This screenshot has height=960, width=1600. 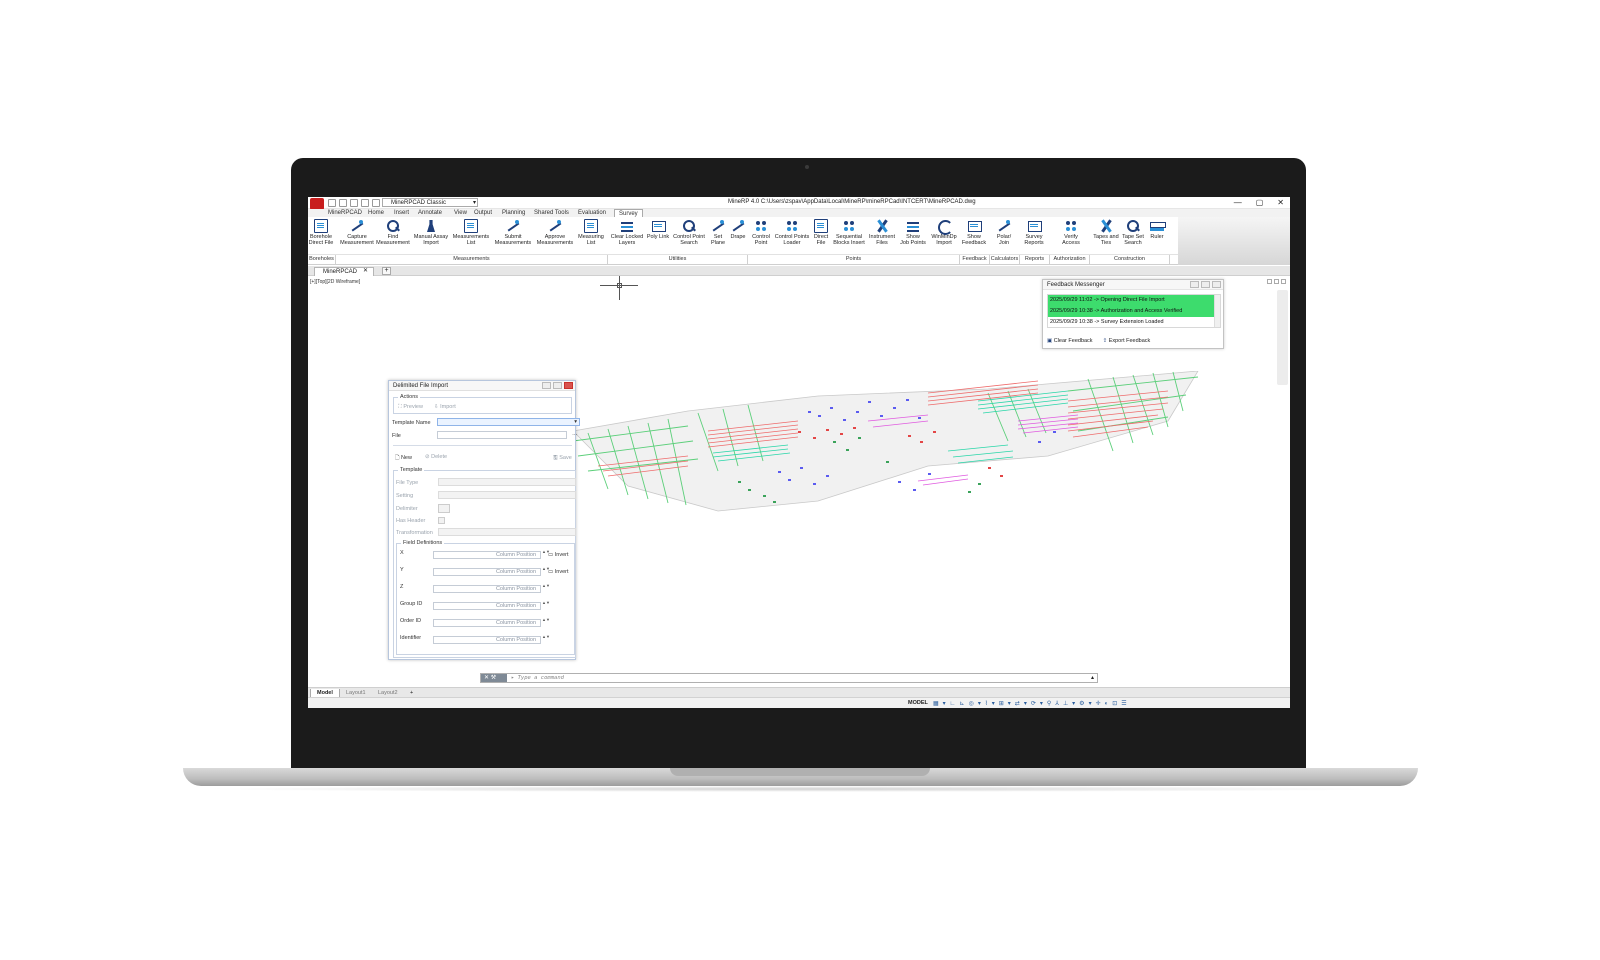 I want to click on field-identifier-input: Column Position, so click(x=487, y=640).